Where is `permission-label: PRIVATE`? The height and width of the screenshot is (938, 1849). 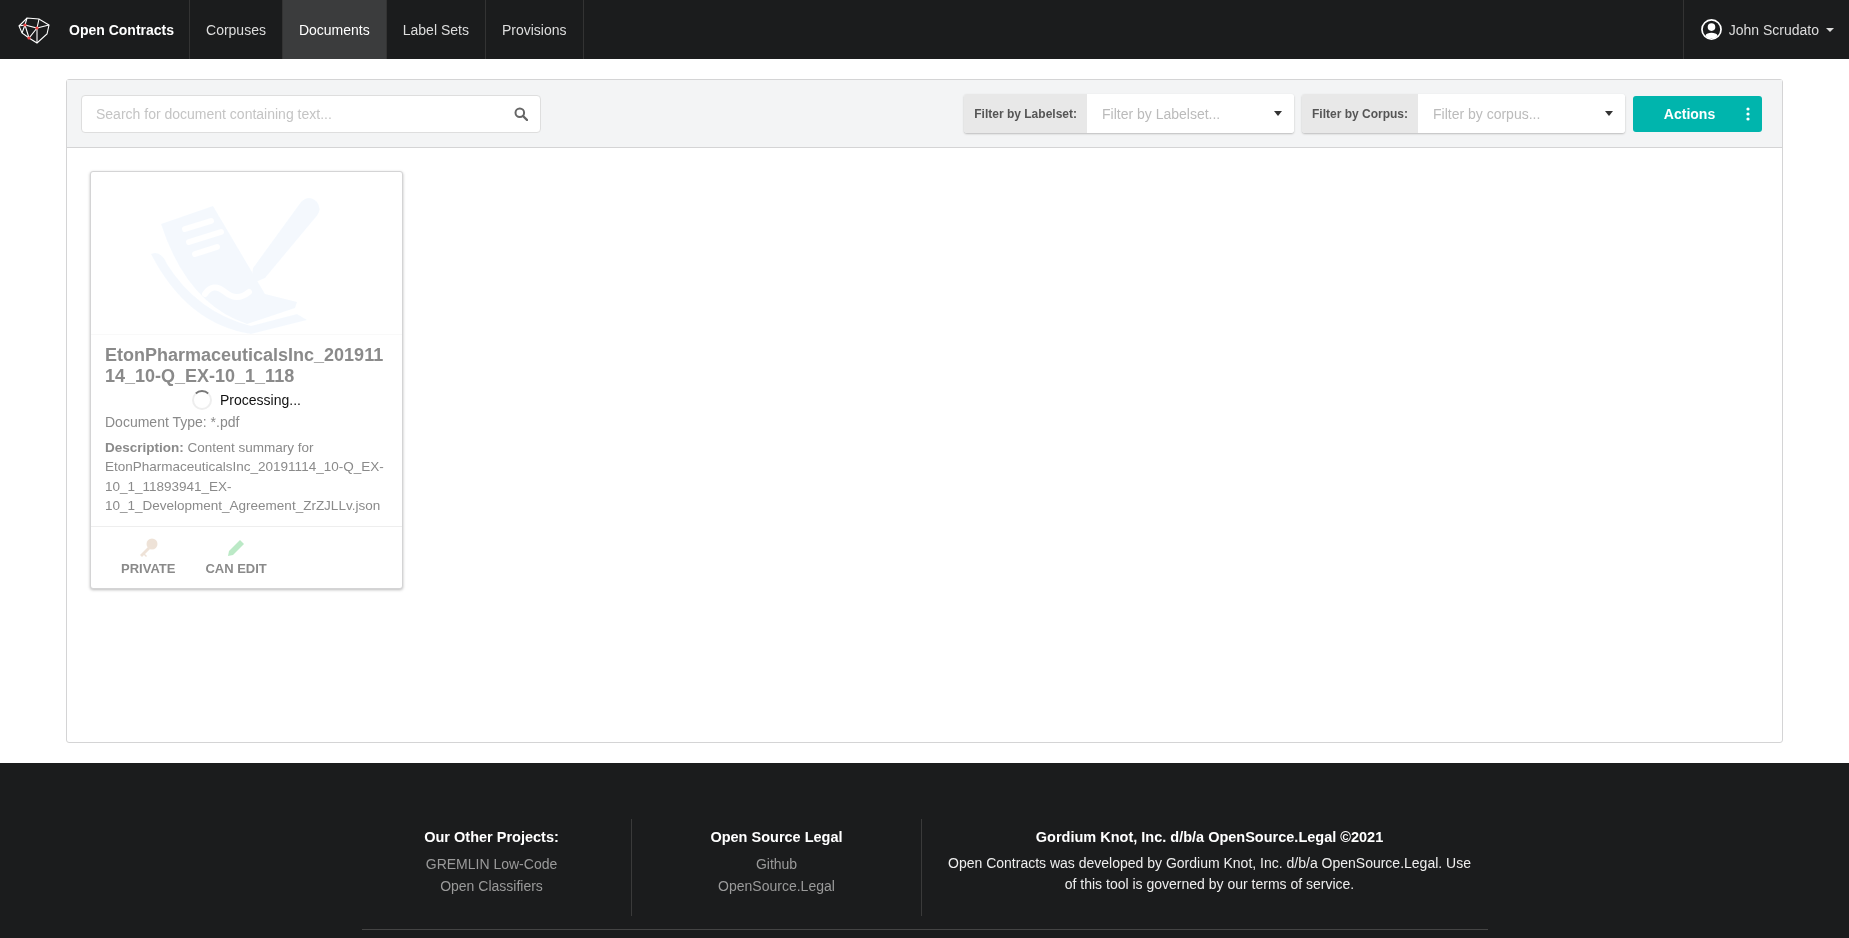
permission-label: PRIVATE is located at coordinates (148, 568).